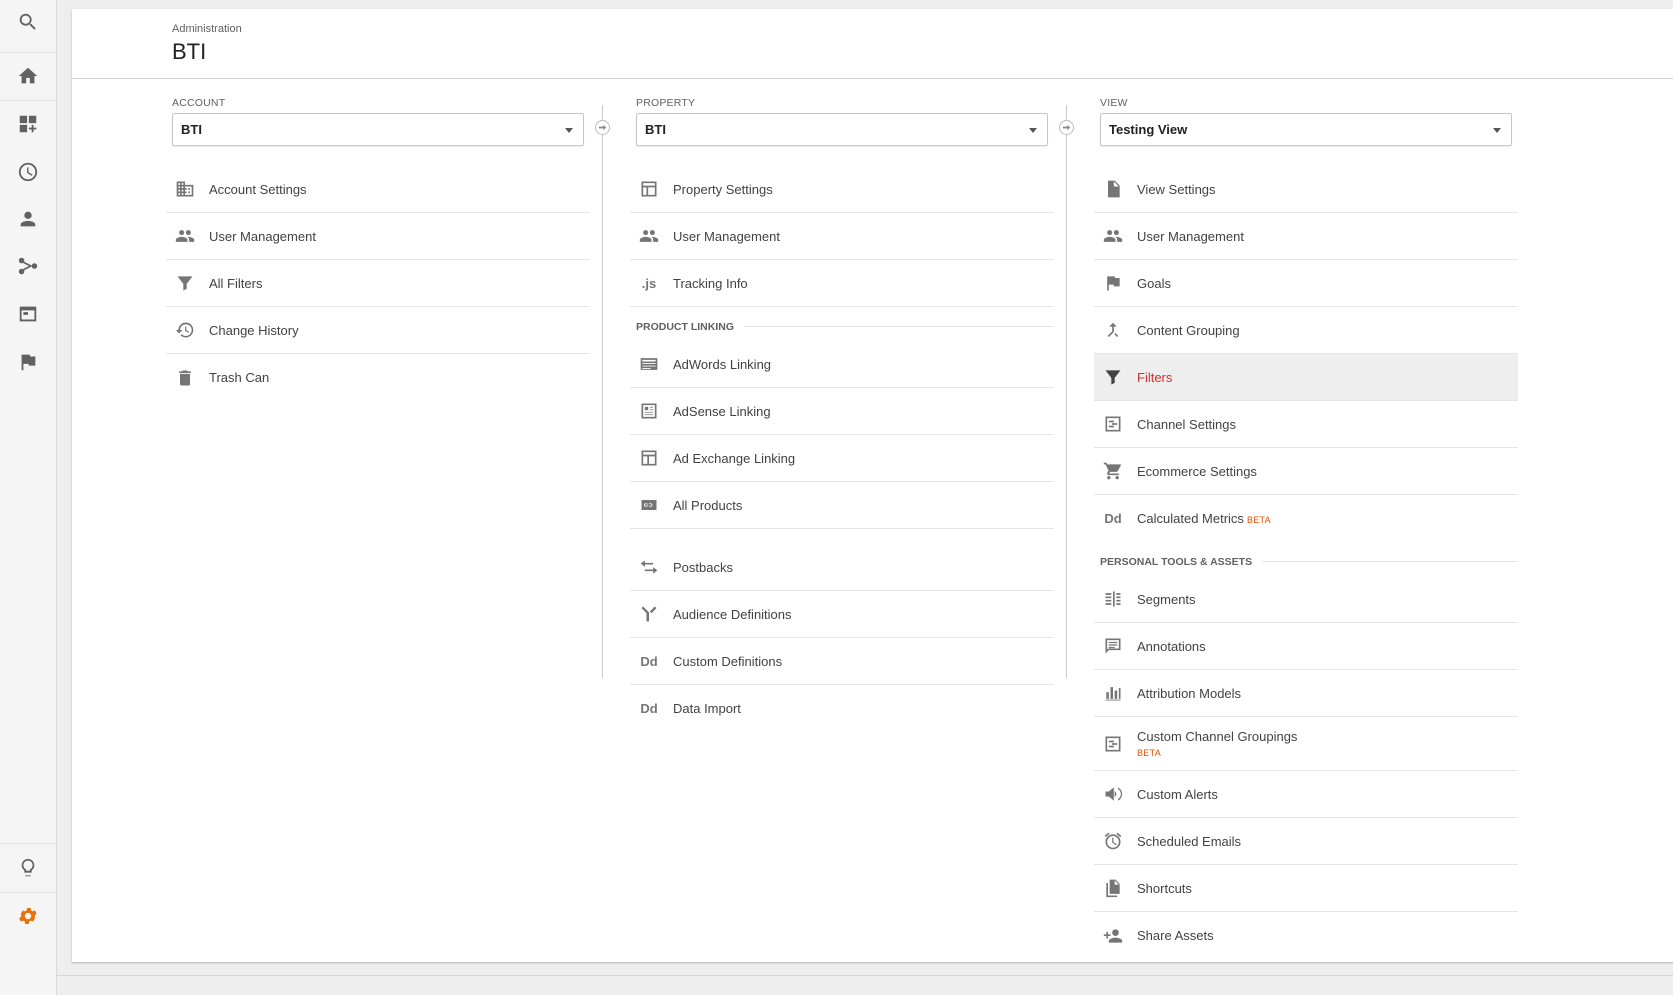 Image resolution: width=1673 pixels, height=995 pixels. I want to click on lightbulb-icon, so click(28, 868).